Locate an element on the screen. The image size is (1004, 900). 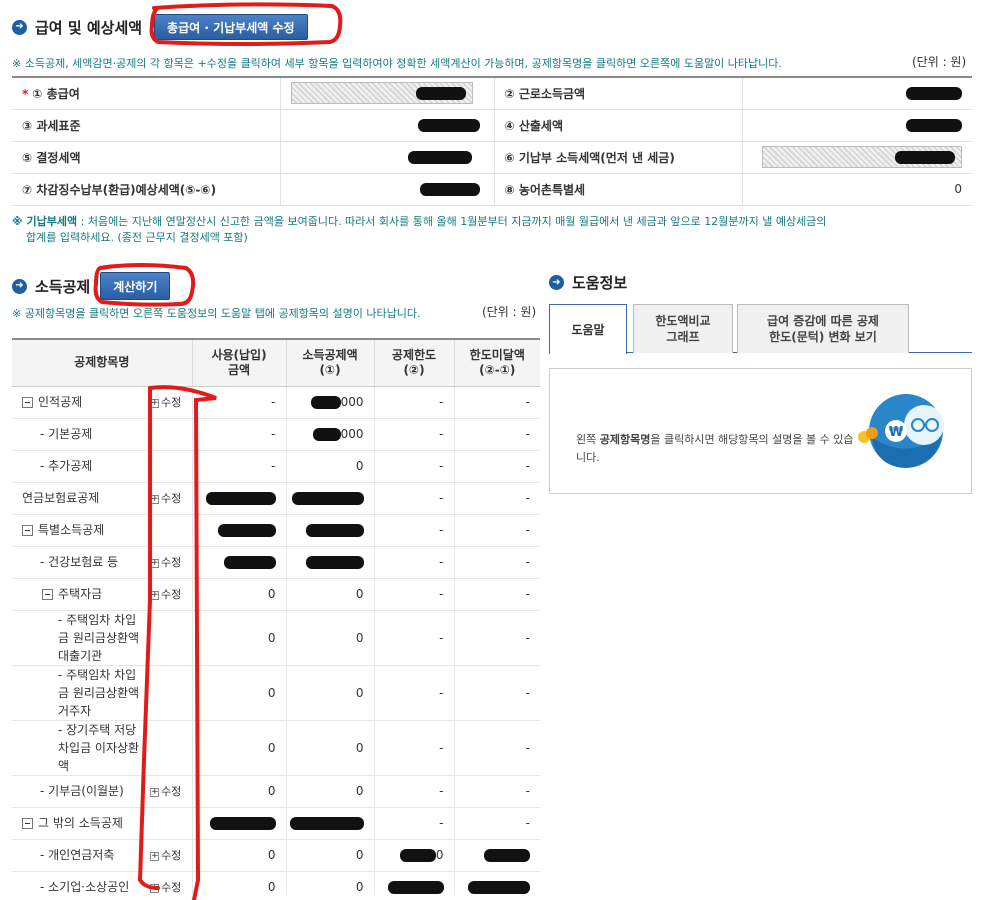
edit-health-button: + 수정 is located at coordinates (171, 562).